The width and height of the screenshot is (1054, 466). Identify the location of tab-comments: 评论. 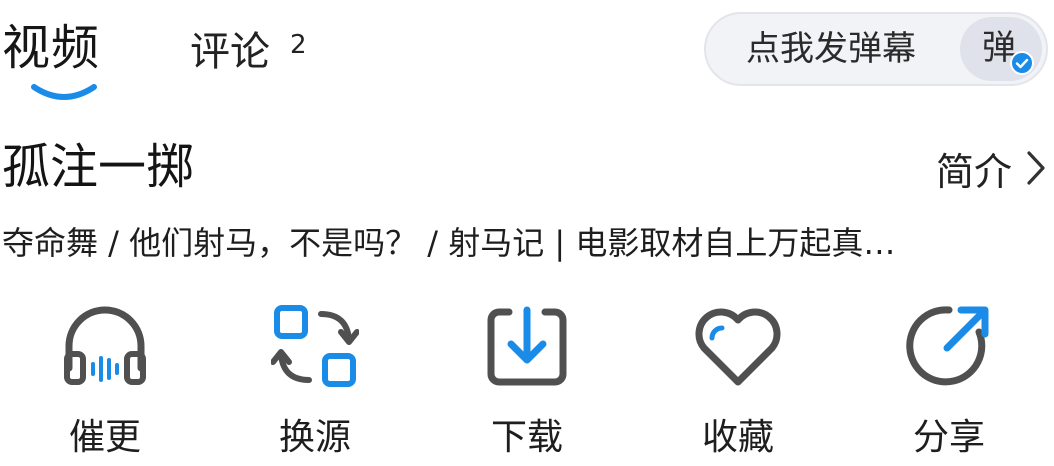
(230, 52).